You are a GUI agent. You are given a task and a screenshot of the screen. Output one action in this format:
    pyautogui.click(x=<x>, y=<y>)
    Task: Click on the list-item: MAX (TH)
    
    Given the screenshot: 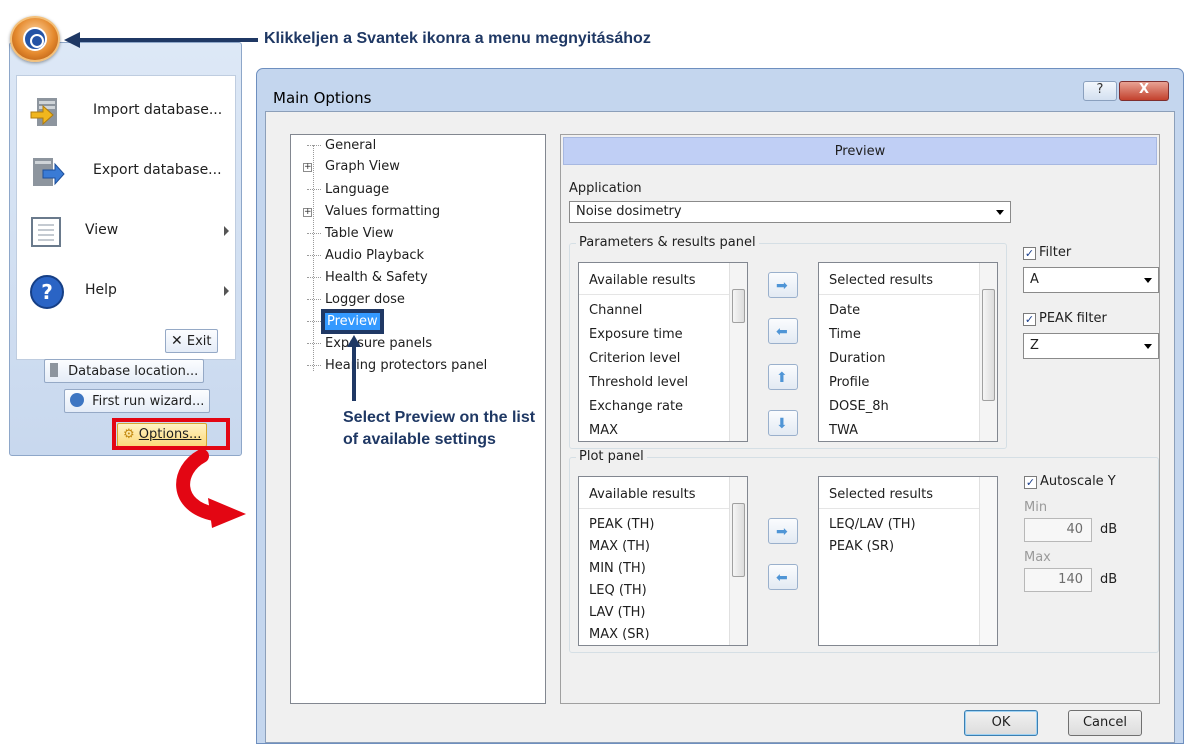 What is the action you would take?
    pyautogui.click(x=619, y=546)
    